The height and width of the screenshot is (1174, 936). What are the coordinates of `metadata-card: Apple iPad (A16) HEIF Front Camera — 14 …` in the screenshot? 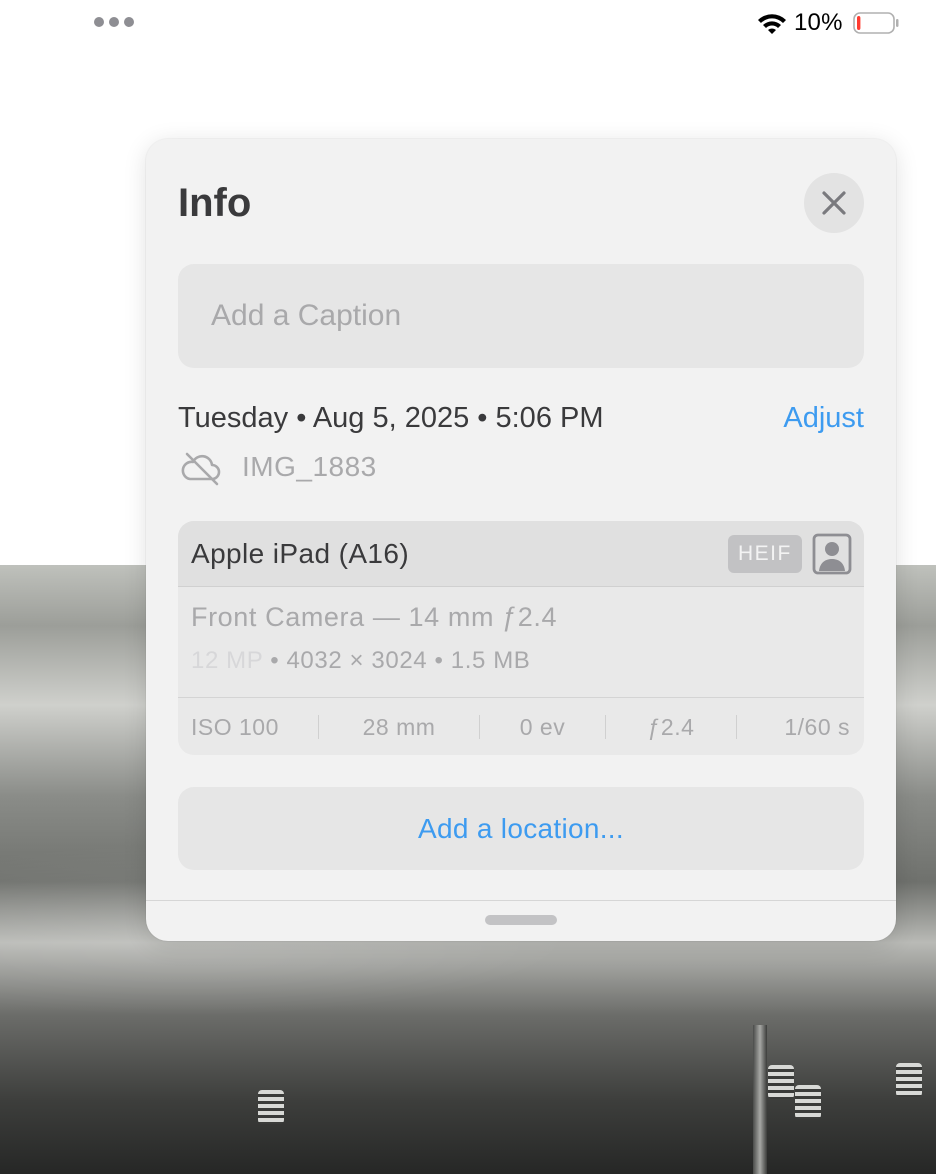 It's located at (521, 638).